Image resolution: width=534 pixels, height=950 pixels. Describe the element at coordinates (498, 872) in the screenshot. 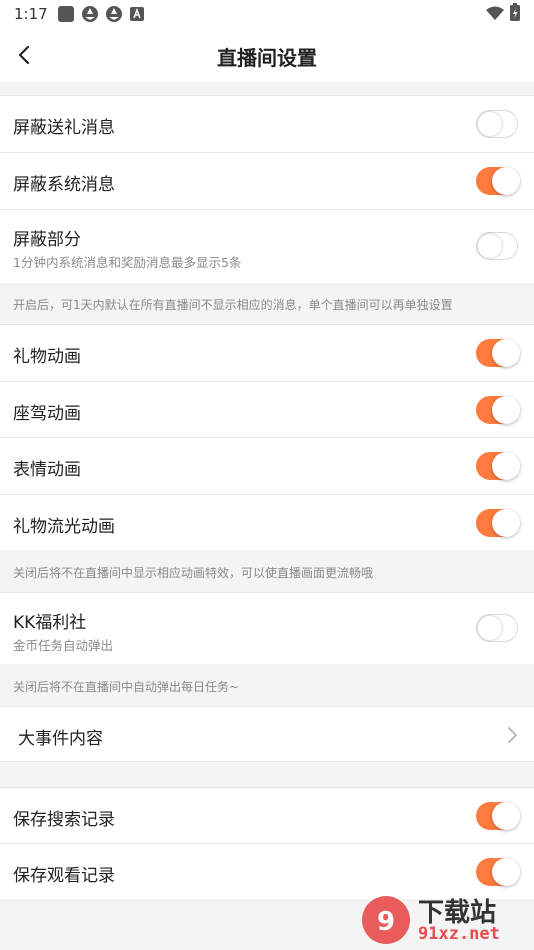

I see `save-watch-toggle` at that location.